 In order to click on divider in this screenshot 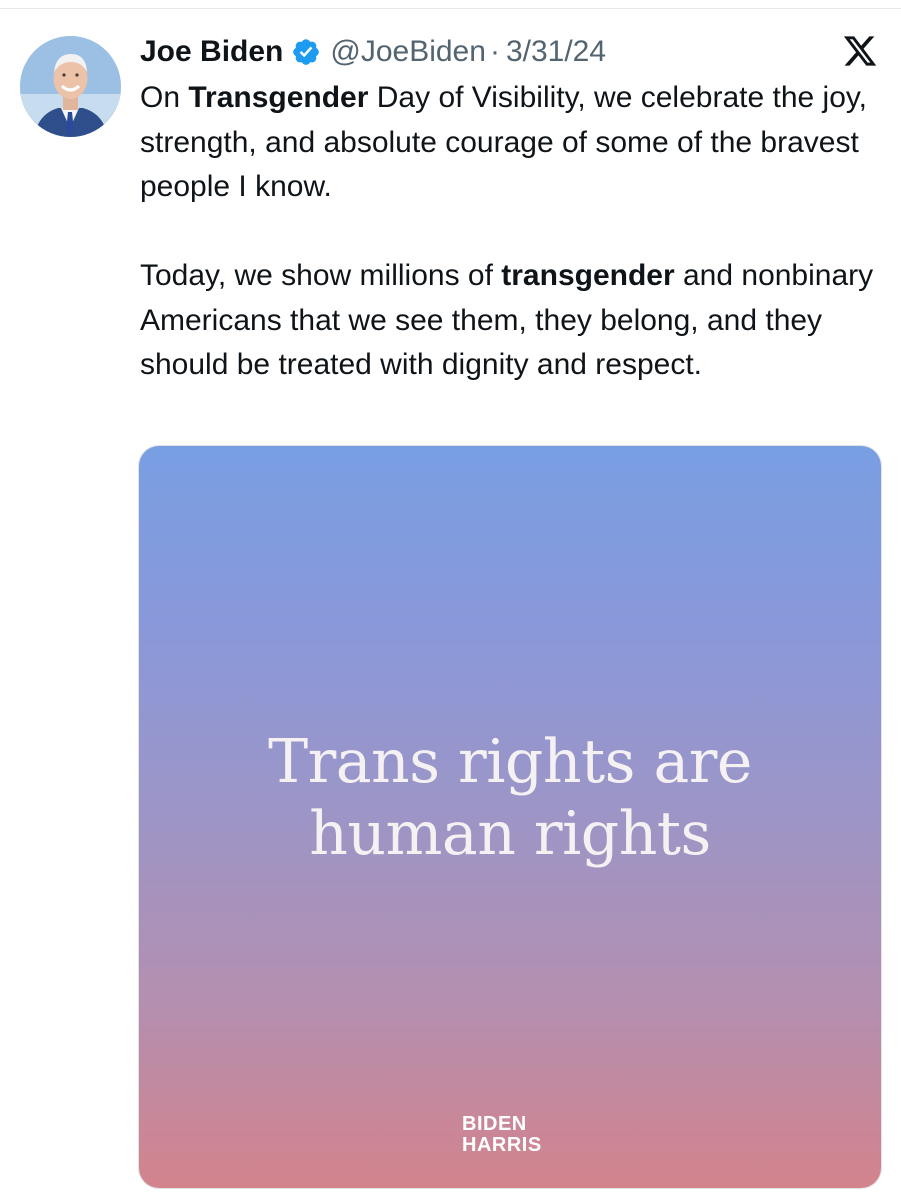, I will do `click(450, 8)`.